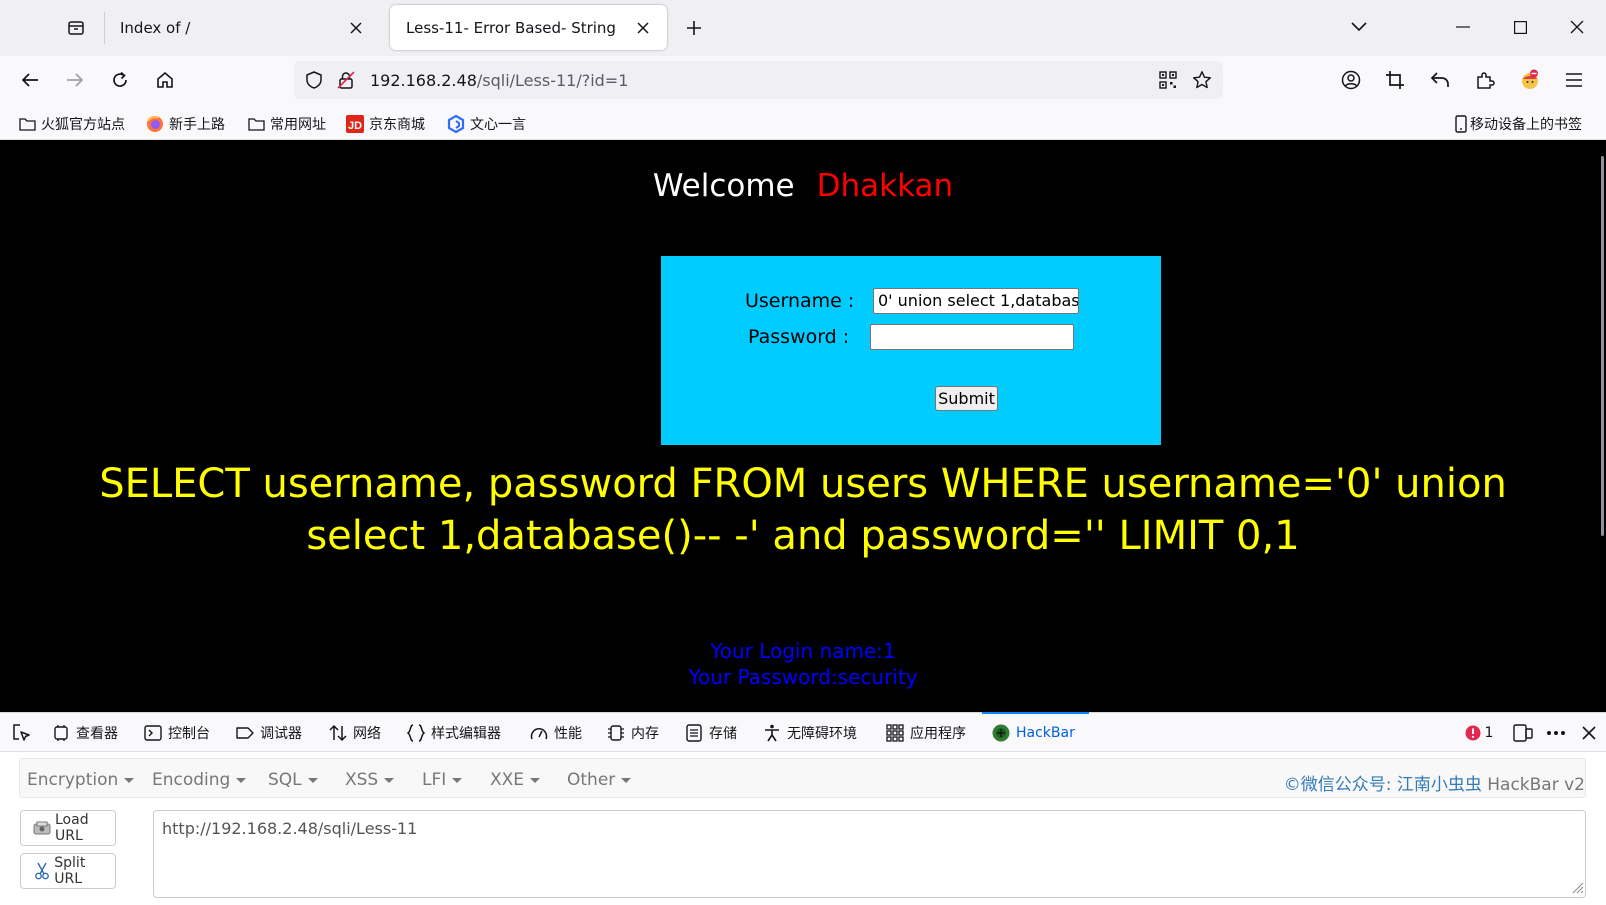 The height and width of the screenshot is (905, 1606). What do you see at coordinates (723, 186) in the screenshot?
I see `welcome-text: Welcome` at bounding box center [723, 186].